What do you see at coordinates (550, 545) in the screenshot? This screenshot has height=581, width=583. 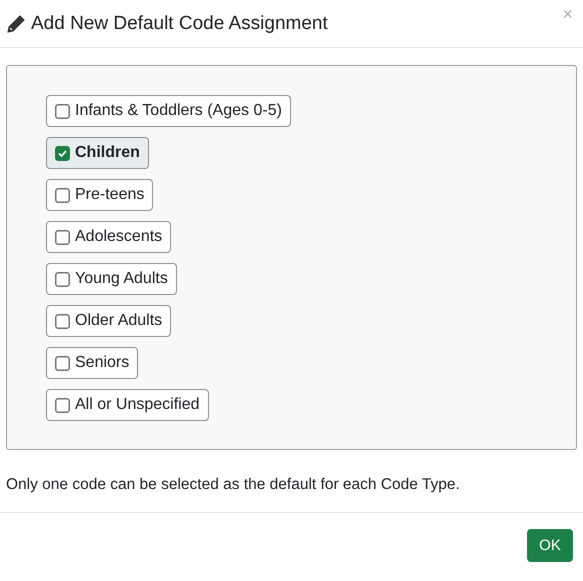 I see `ok-button: OK` at bounding box center [550, 545].